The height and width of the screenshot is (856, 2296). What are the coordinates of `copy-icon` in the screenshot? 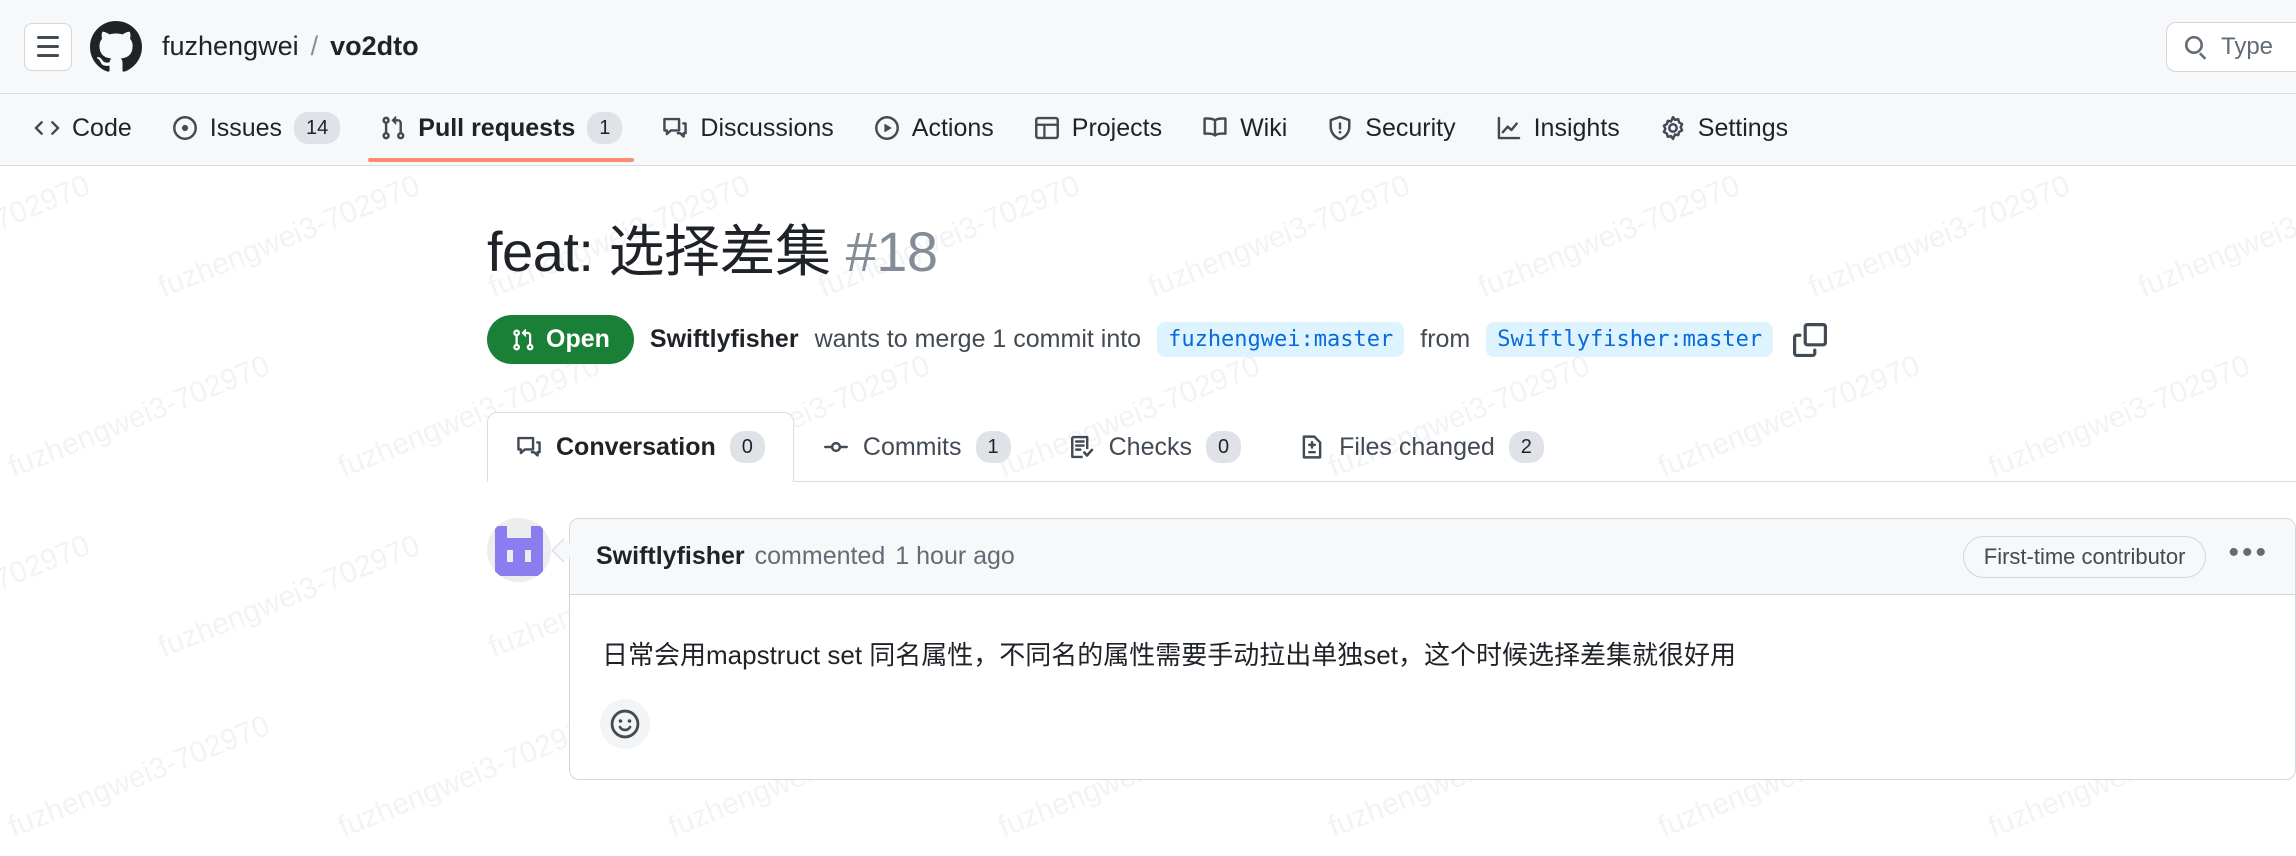 It's located at (1810, 339).